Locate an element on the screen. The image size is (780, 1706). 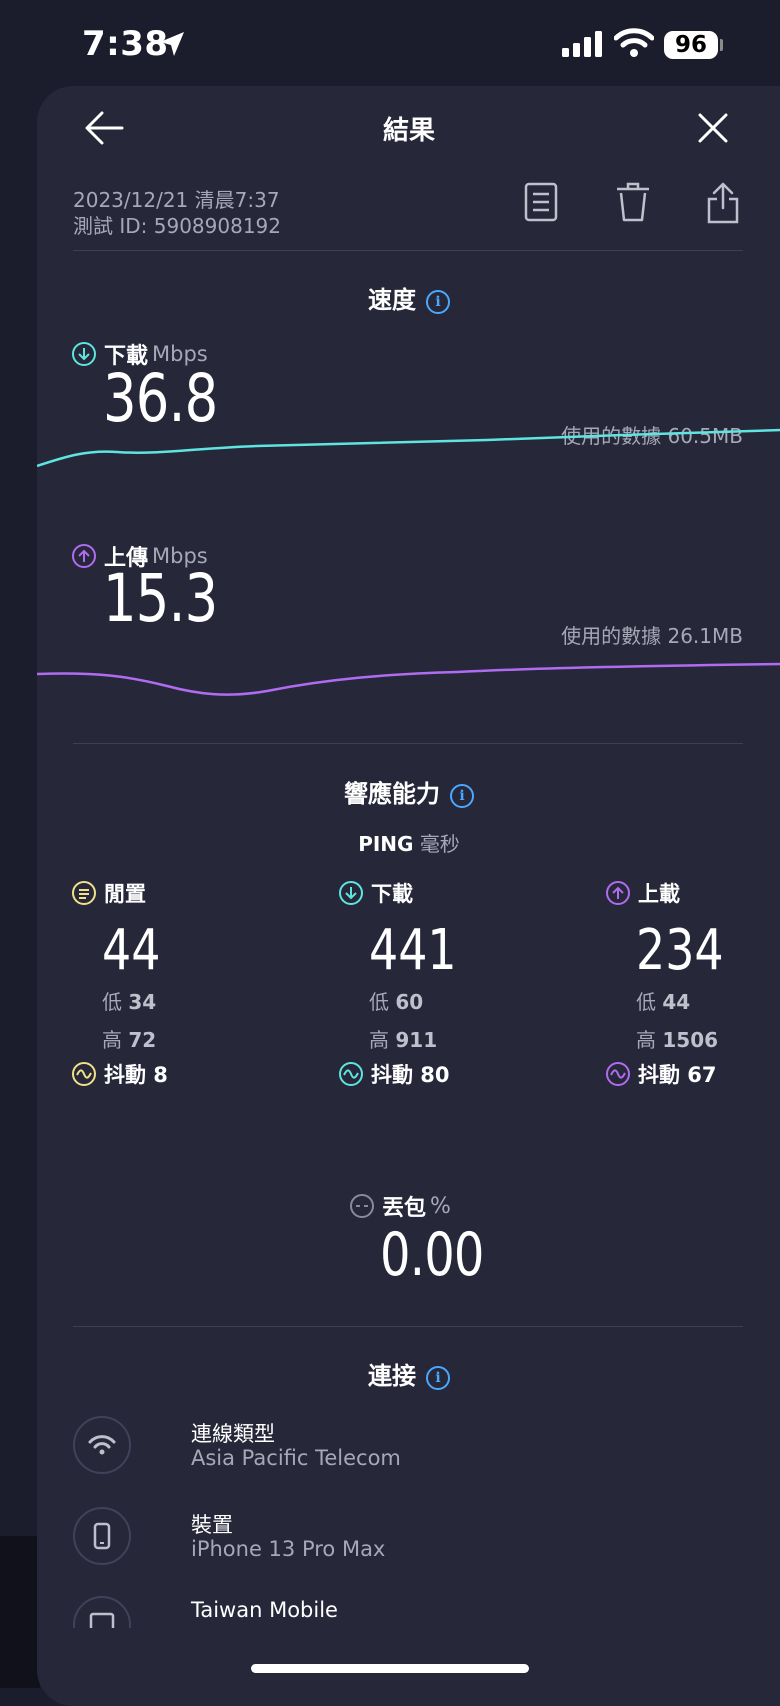
location-arrow-icon is located at coordinates (172, 44).